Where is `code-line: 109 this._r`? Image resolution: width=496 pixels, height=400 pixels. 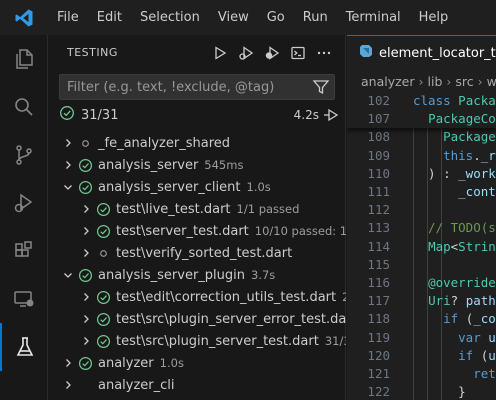
code-line: 109 this._r is located at coordinates (421, 156).